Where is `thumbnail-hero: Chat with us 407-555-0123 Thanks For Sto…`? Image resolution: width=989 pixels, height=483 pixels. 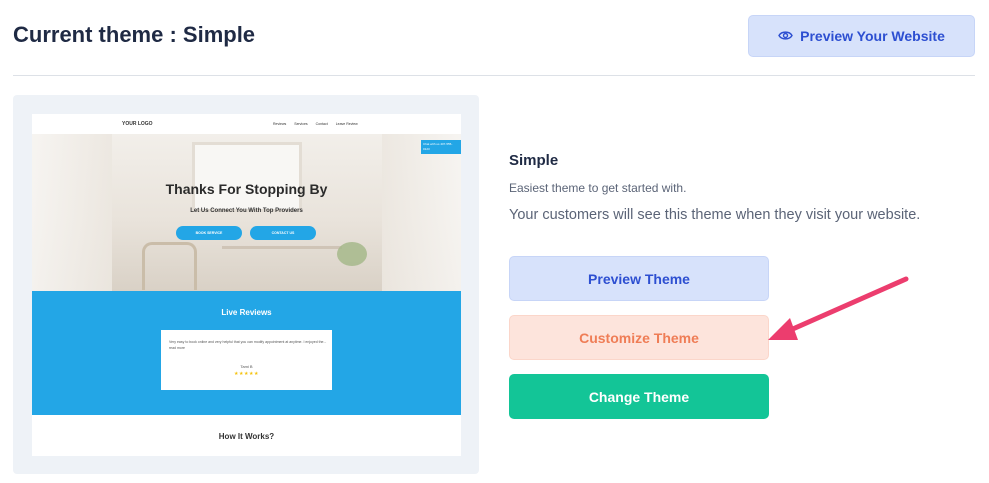 thumbnail-hero: Chat with us 407-555-0123 Thanks For Sto… is located at coordinates (246, 212).